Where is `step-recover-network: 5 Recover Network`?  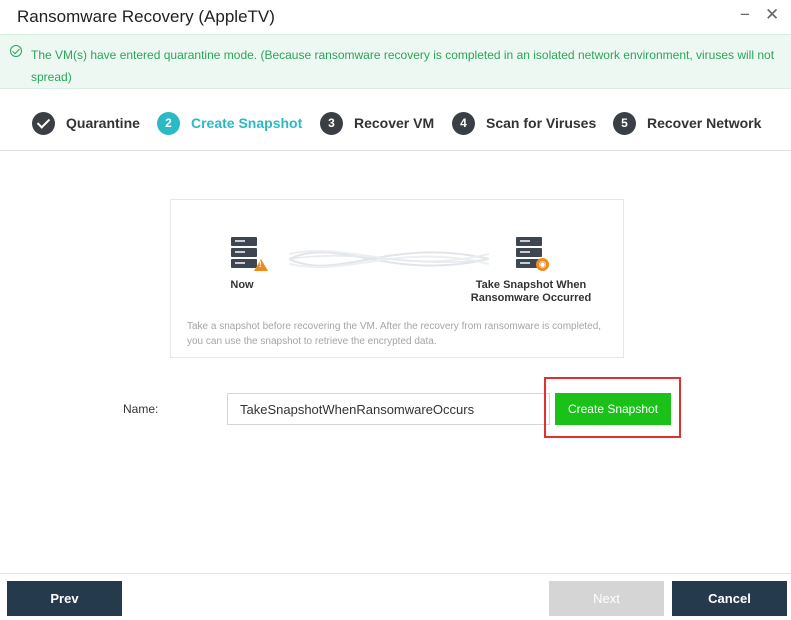 step-recover-network: 5 Recover Network is located at coordinates (687, 123).